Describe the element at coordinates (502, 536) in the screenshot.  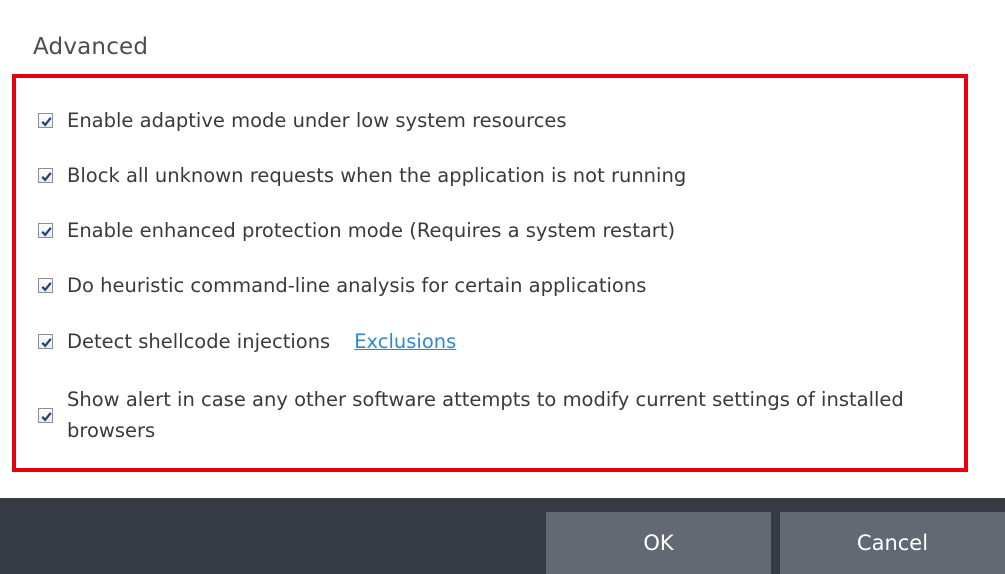
I see `dialog-footer: OK Cancel` at that location.